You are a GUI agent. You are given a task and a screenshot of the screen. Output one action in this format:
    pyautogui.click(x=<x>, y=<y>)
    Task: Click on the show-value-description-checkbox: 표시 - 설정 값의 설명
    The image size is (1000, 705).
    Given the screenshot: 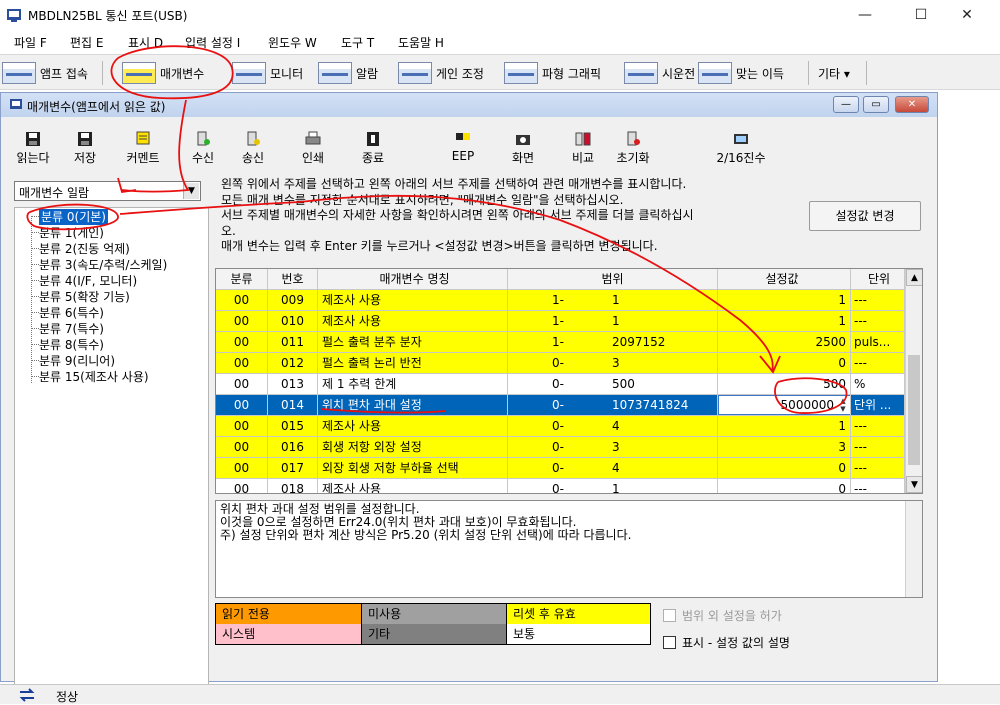 What is the action you would take?
    pyautogui.click(x=726, y=642)
    